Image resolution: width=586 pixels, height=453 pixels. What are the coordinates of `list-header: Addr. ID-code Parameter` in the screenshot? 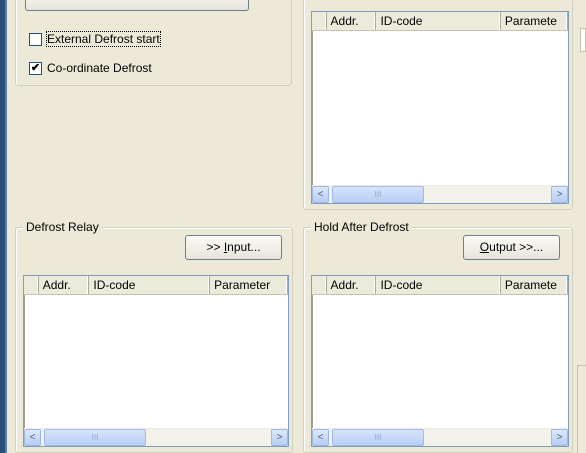 It's located at (156, 285).